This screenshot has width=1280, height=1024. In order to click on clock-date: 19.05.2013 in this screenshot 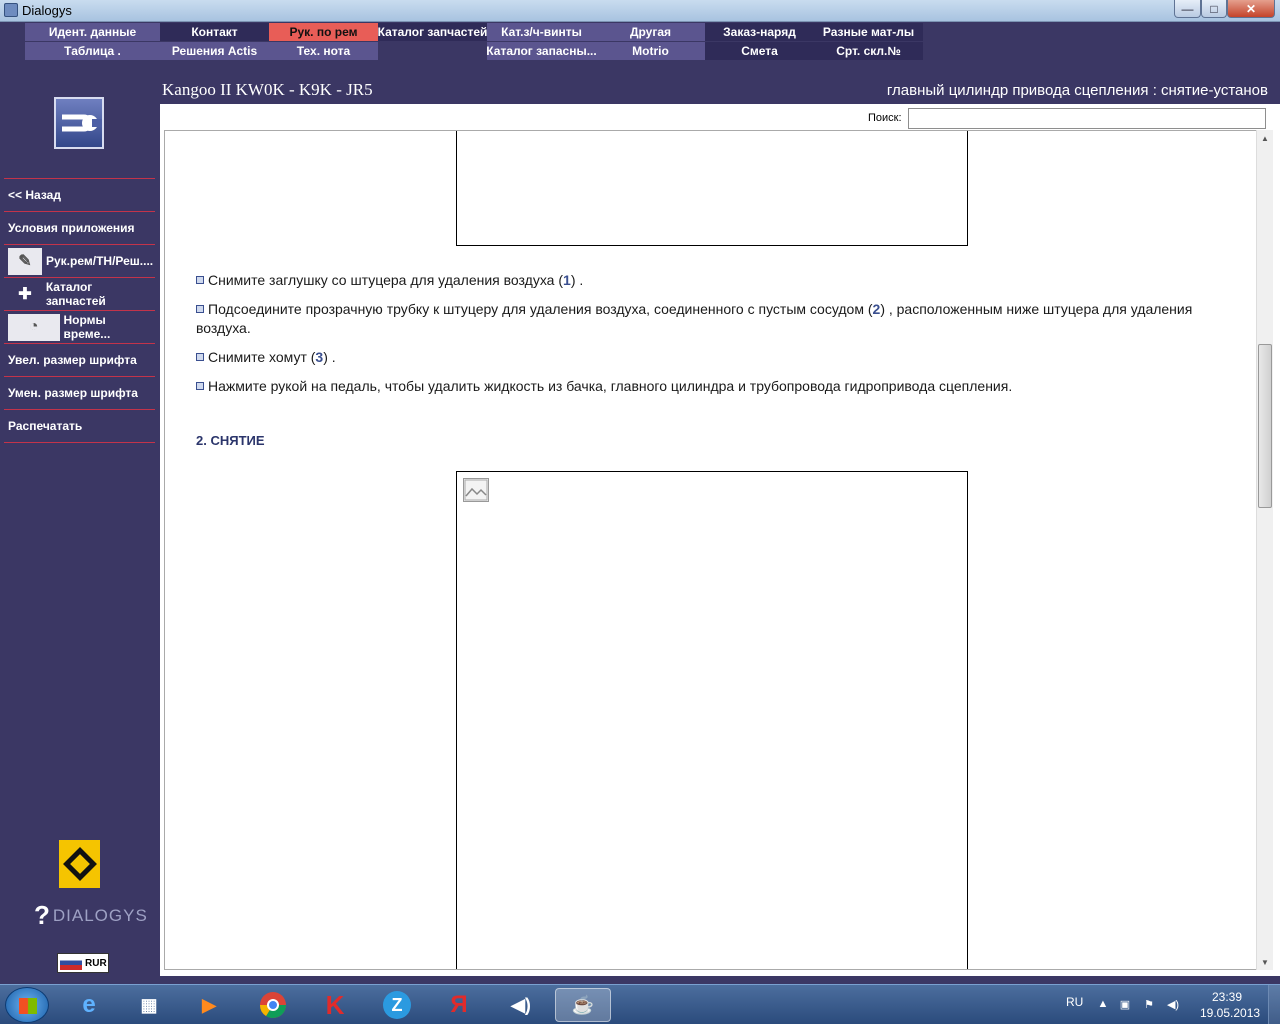, I will do `click(1230, 1013)`.